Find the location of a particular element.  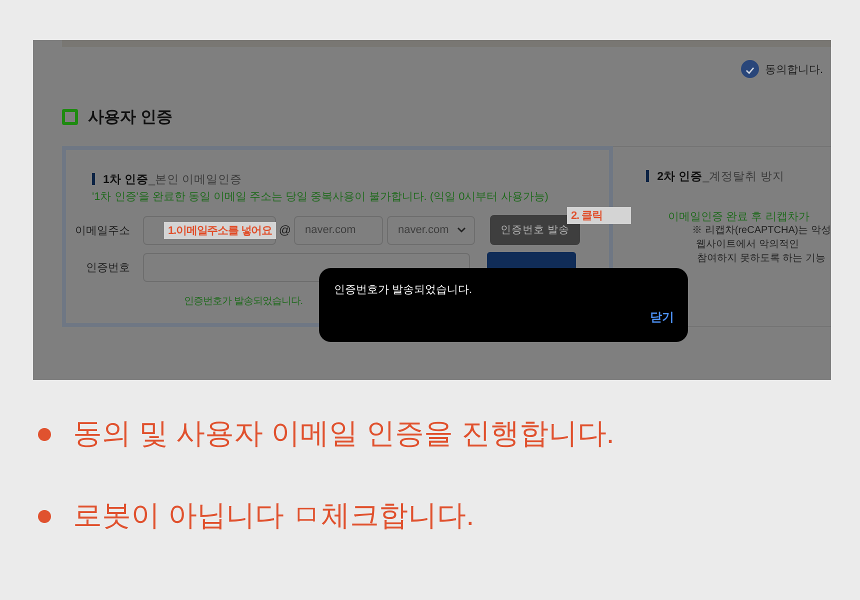

chevron-icon is located at coordinates (461, 230).